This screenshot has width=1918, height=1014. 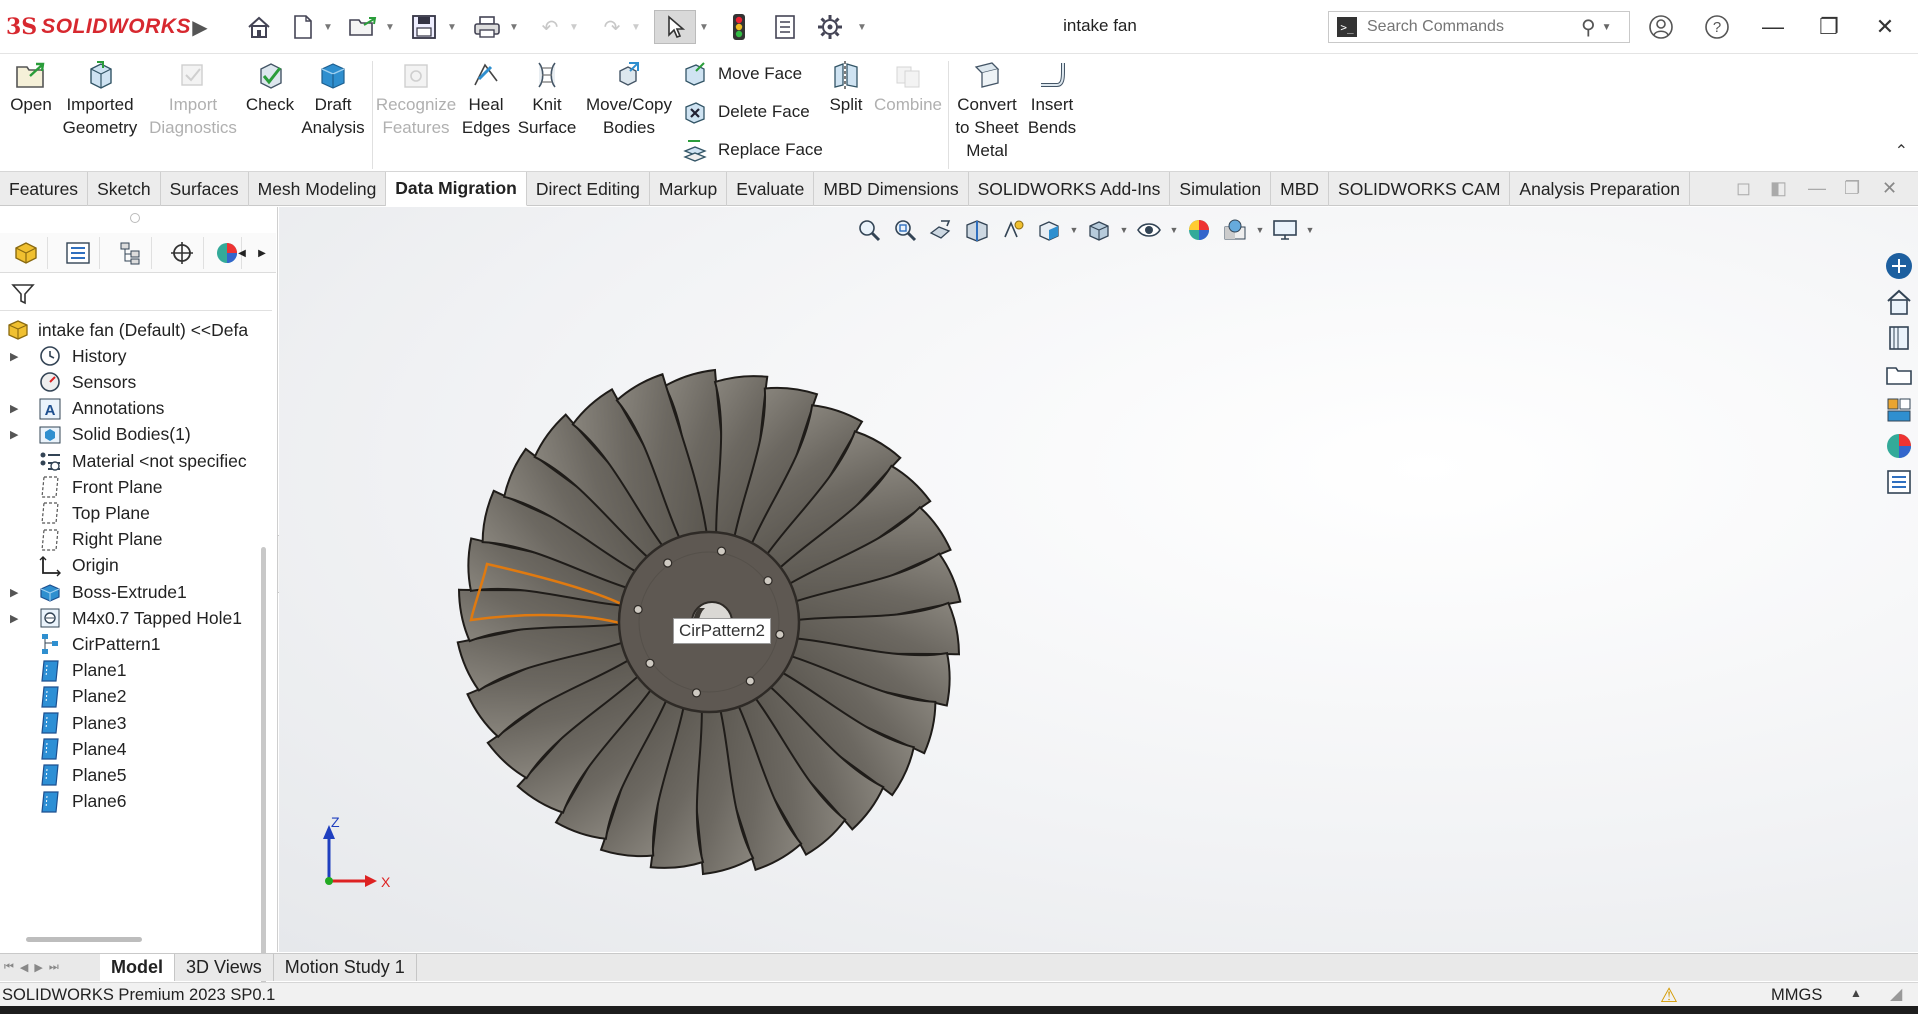 I want to click on dimxpert-tab-icon, so click(x=182, y=253).